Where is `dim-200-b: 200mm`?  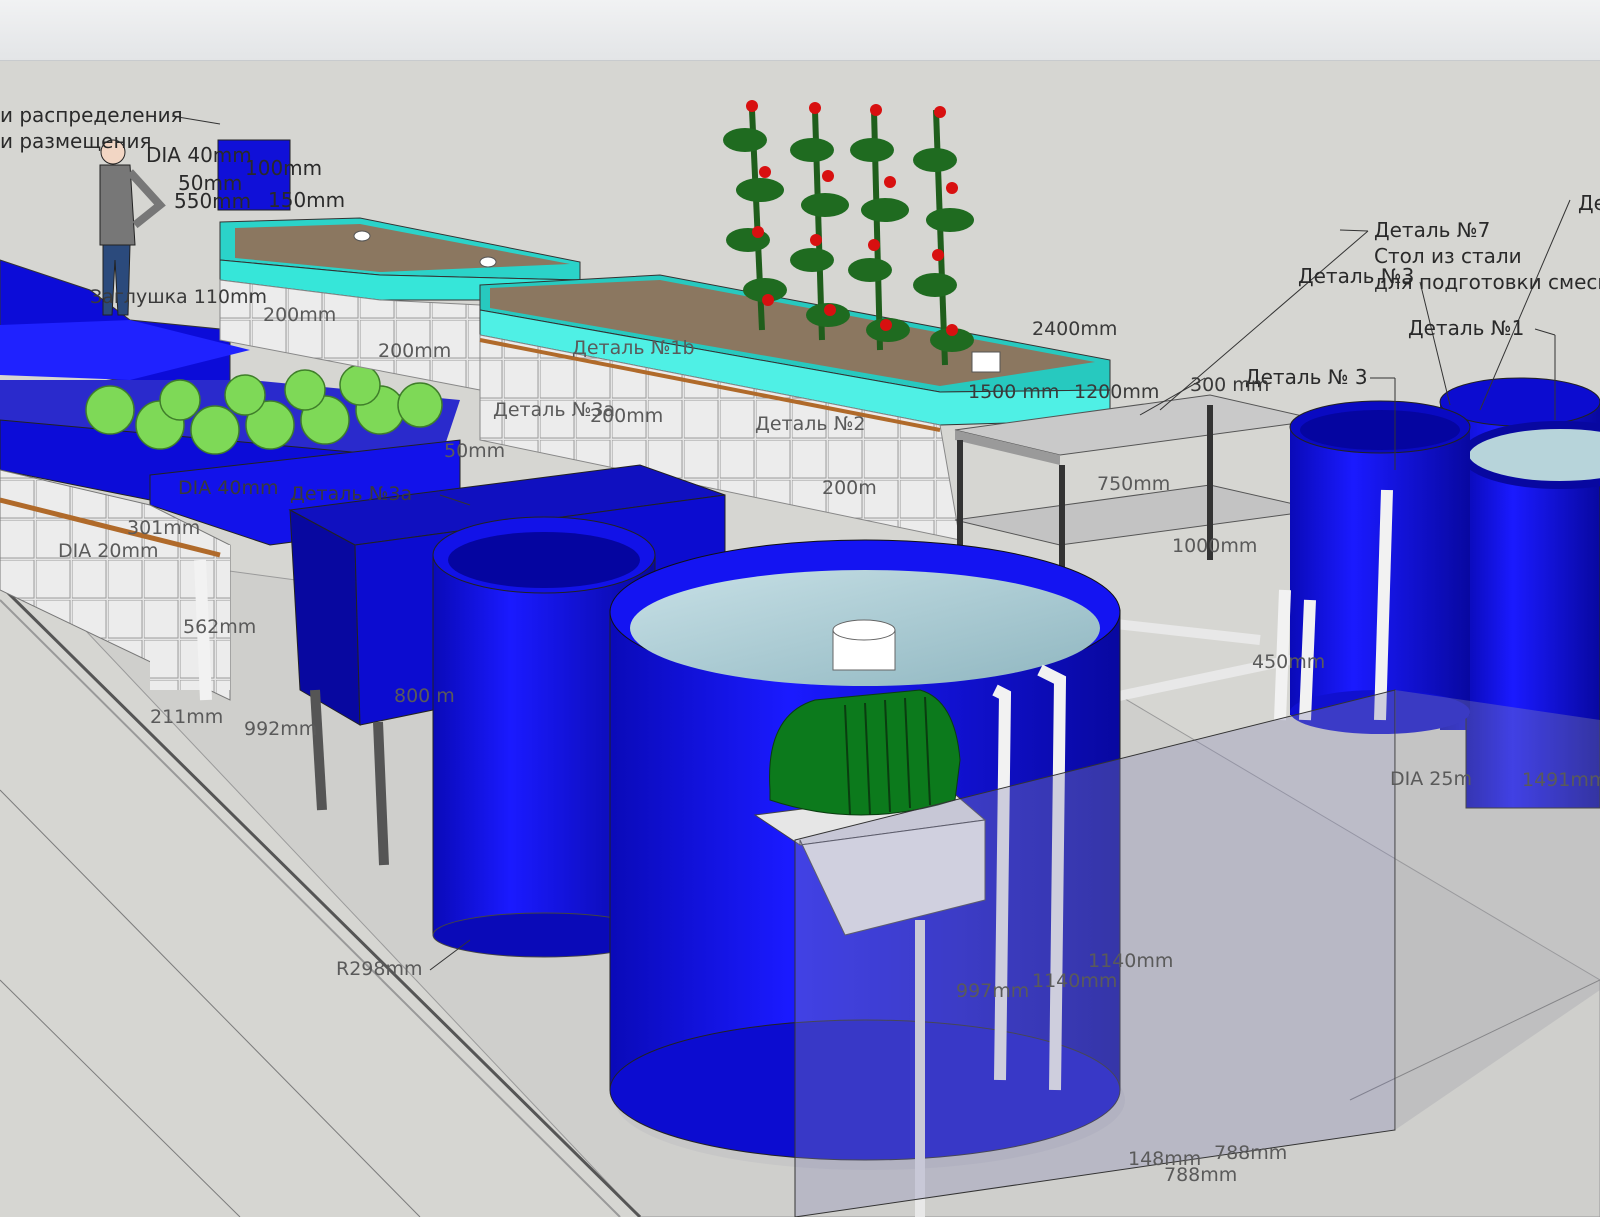 dim-200-b: 200mm is located at coordinates (414, 351).